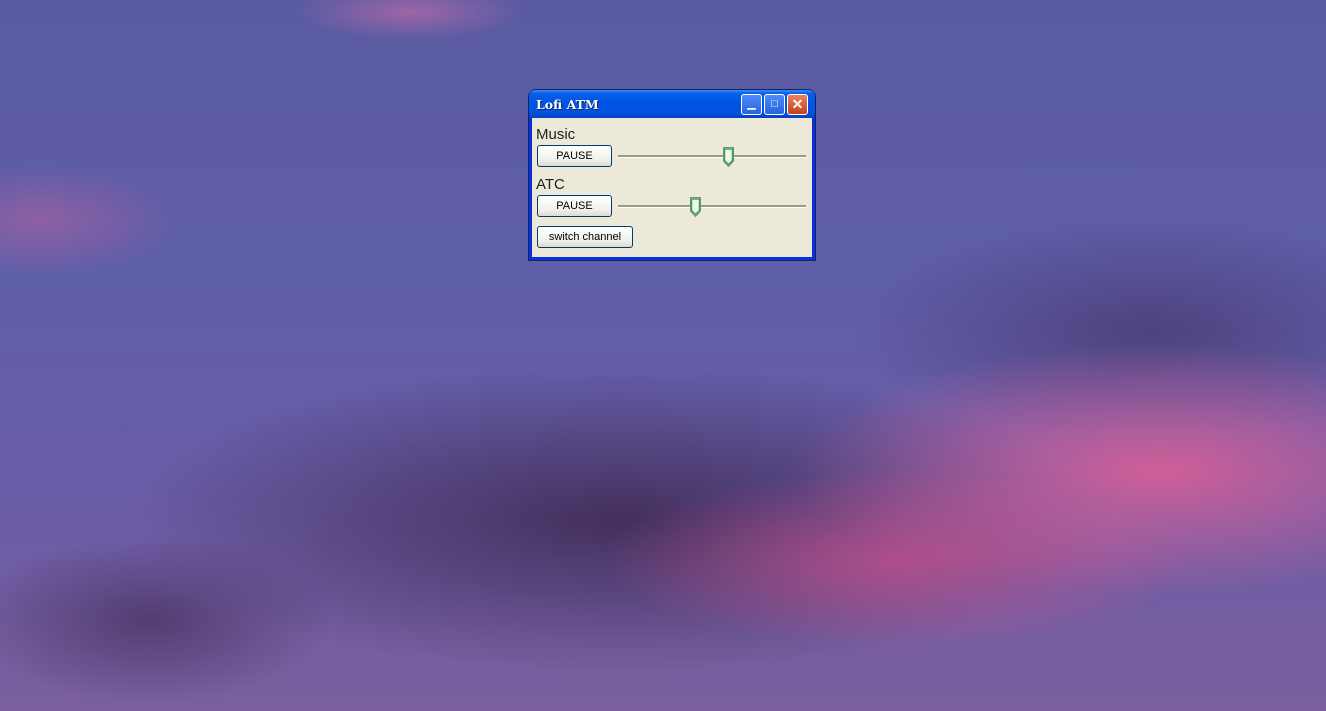 The width and height of the screenshot is (1326, 711). What do you see at coordinates (729, 157) in the screenshot?
I see `music-volume-slider-thumb` at bounding box center [729, 157].